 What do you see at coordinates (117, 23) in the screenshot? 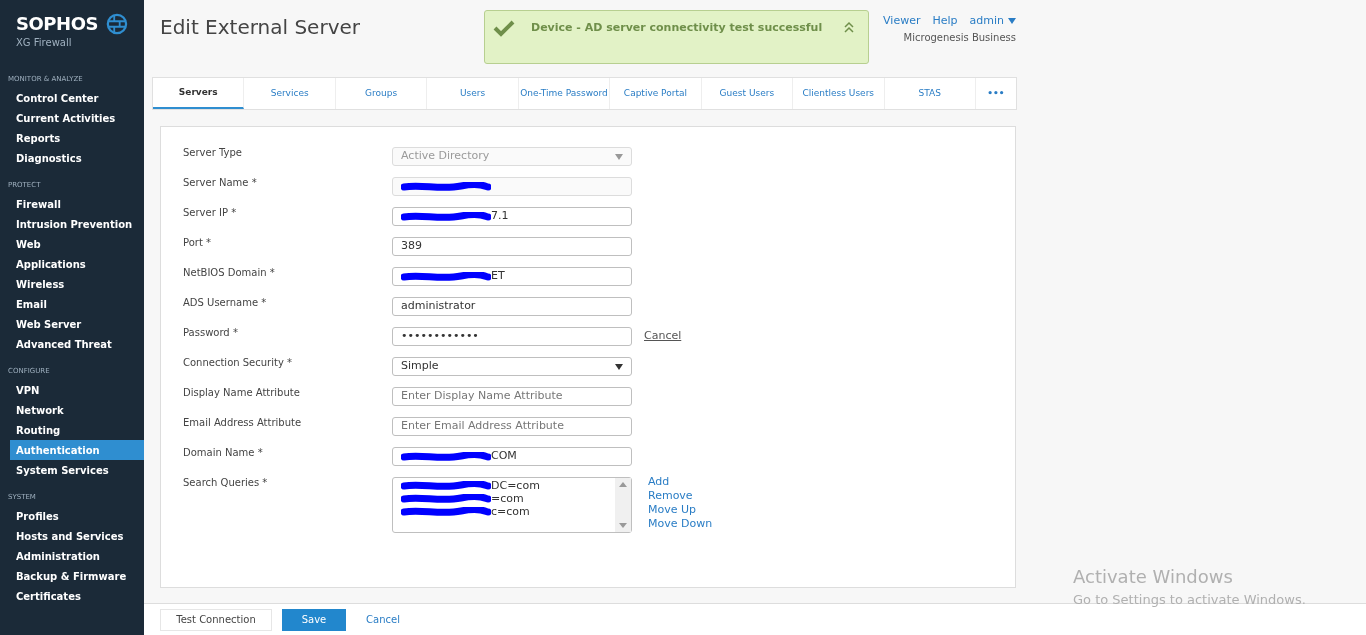
I see `globe-icon` at bounding box center [117, 23].